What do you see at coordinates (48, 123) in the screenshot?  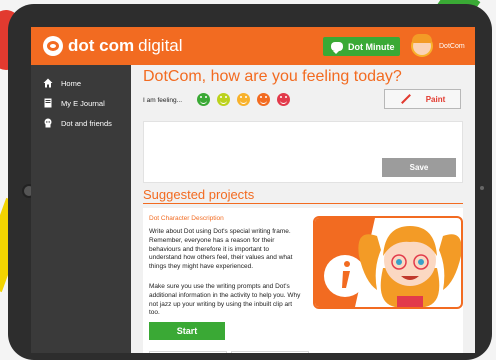 I see `friends-icon` at bounding box center [48, 123].